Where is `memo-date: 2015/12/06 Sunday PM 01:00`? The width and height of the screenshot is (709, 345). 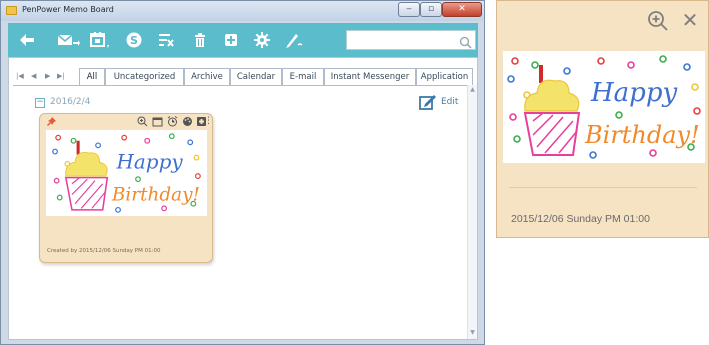
memo-date: 2015/12/06 Sunday PM 01:00 is located at coordinates (580, 219).